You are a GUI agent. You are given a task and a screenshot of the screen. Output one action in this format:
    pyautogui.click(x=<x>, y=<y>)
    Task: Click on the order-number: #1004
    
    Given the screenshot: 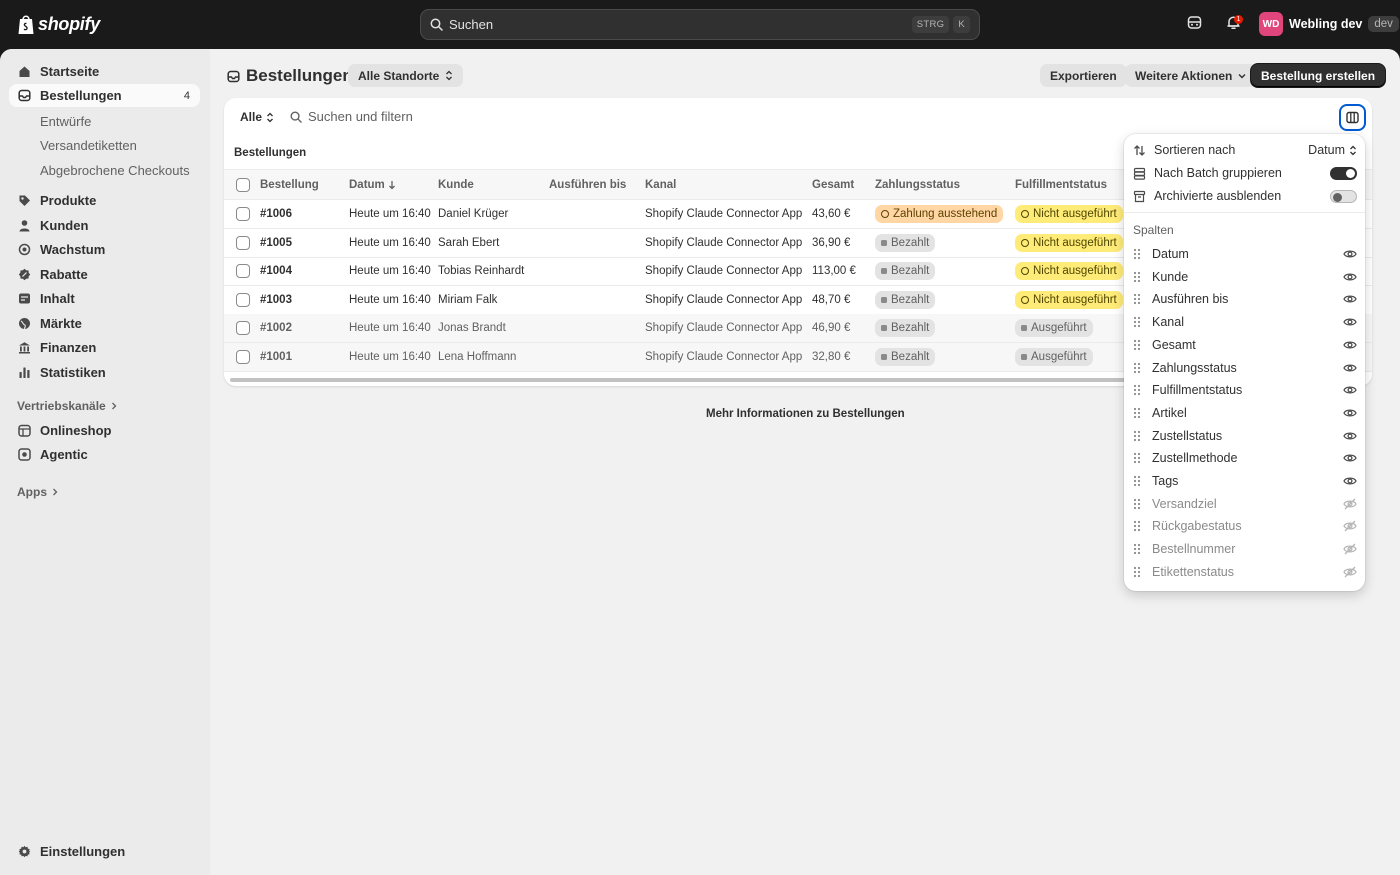 What is the action you would take?
    pyautogui.click(x=276, y=271)
    